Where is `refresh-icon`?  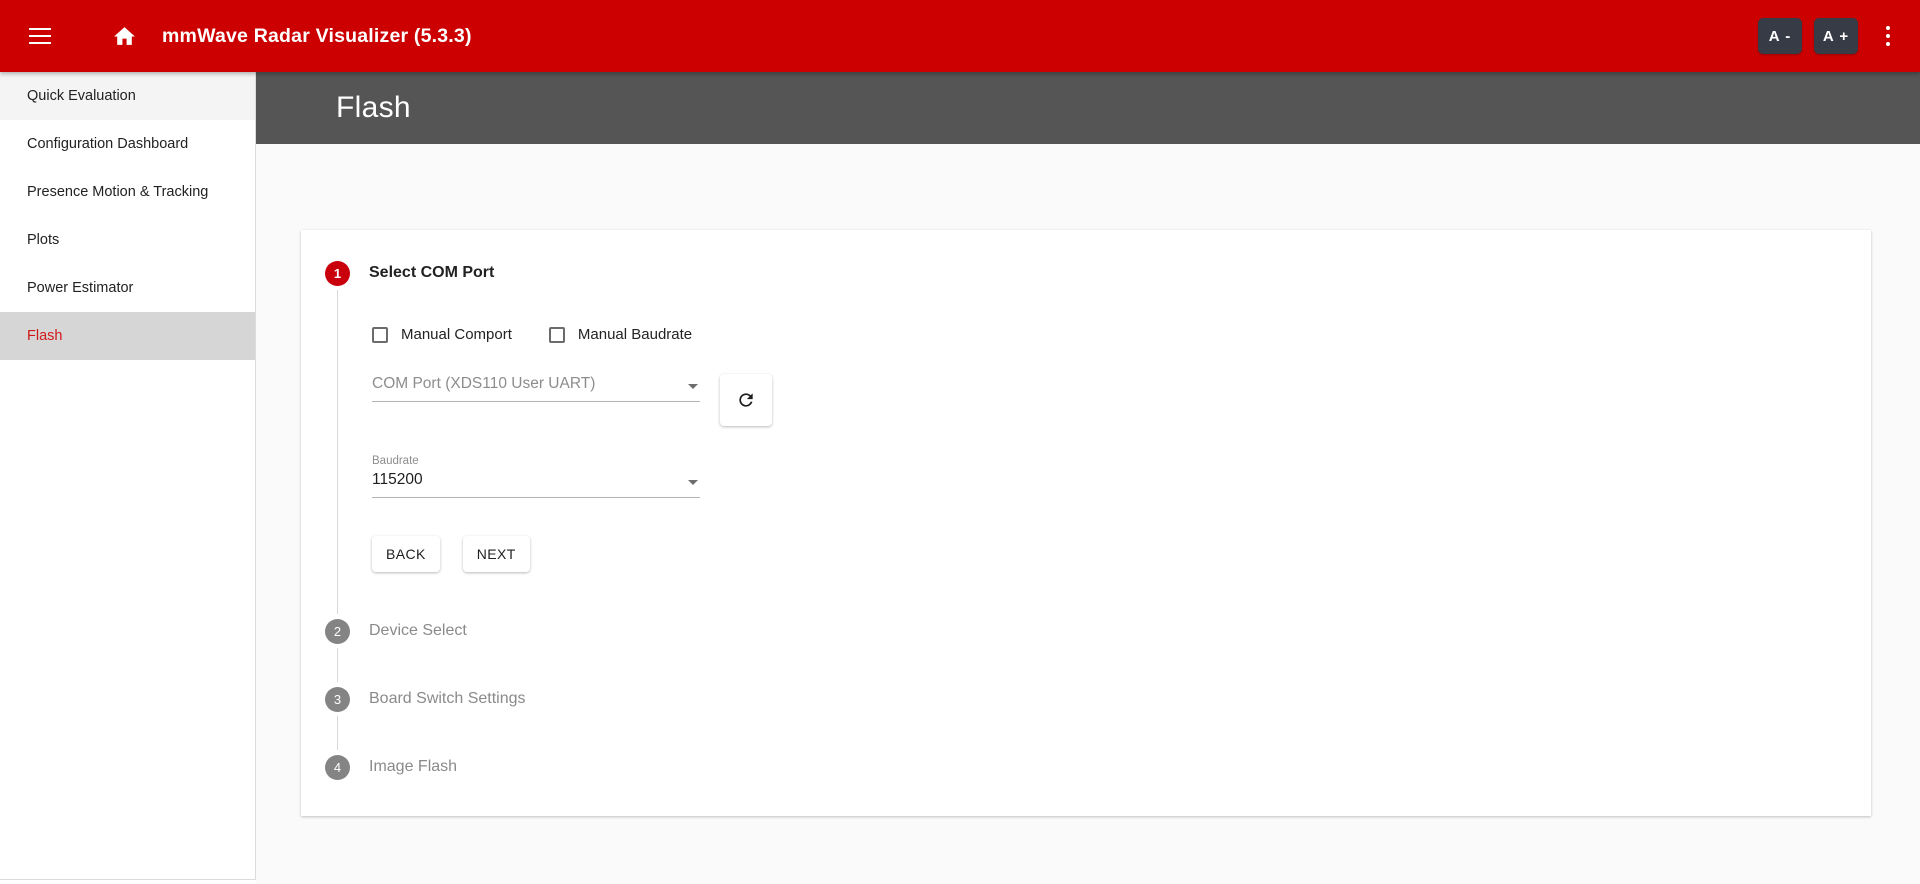
refresh-icon is located at coordinates (746, 400).